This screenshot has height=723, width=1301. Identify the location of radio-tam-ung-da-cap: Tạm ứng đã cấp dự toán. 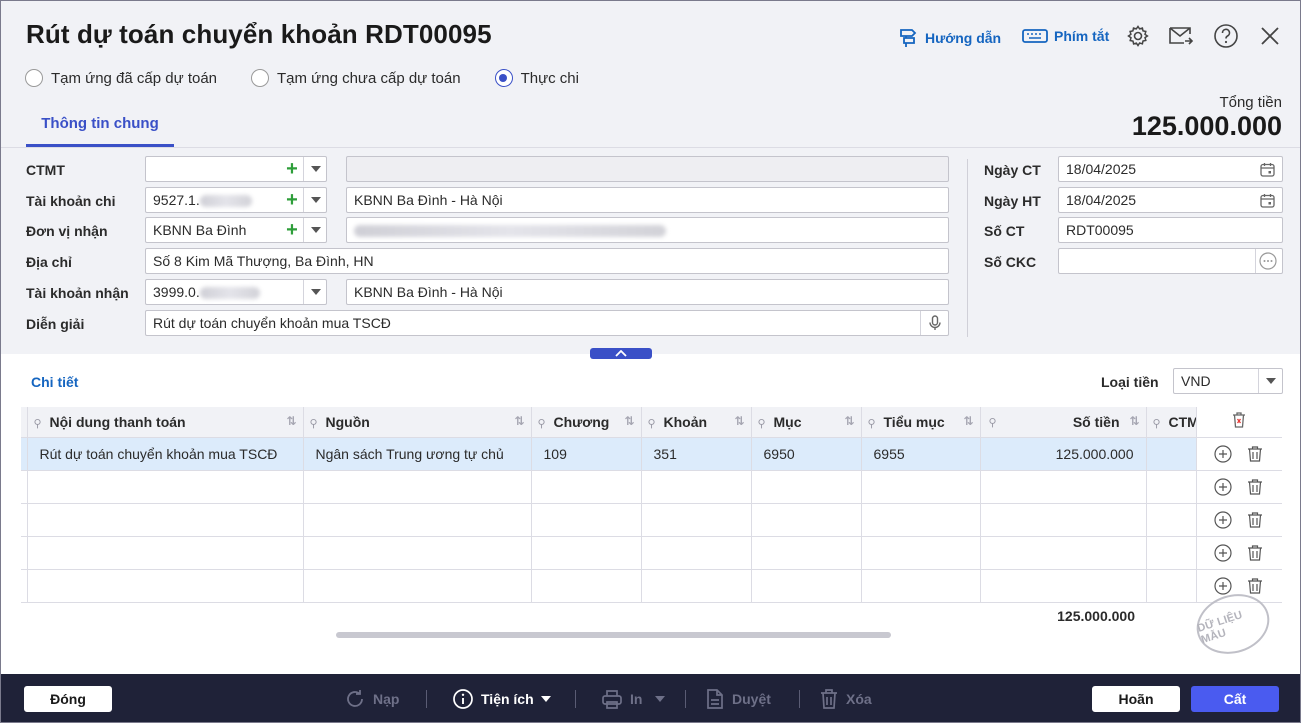
(121, 78).